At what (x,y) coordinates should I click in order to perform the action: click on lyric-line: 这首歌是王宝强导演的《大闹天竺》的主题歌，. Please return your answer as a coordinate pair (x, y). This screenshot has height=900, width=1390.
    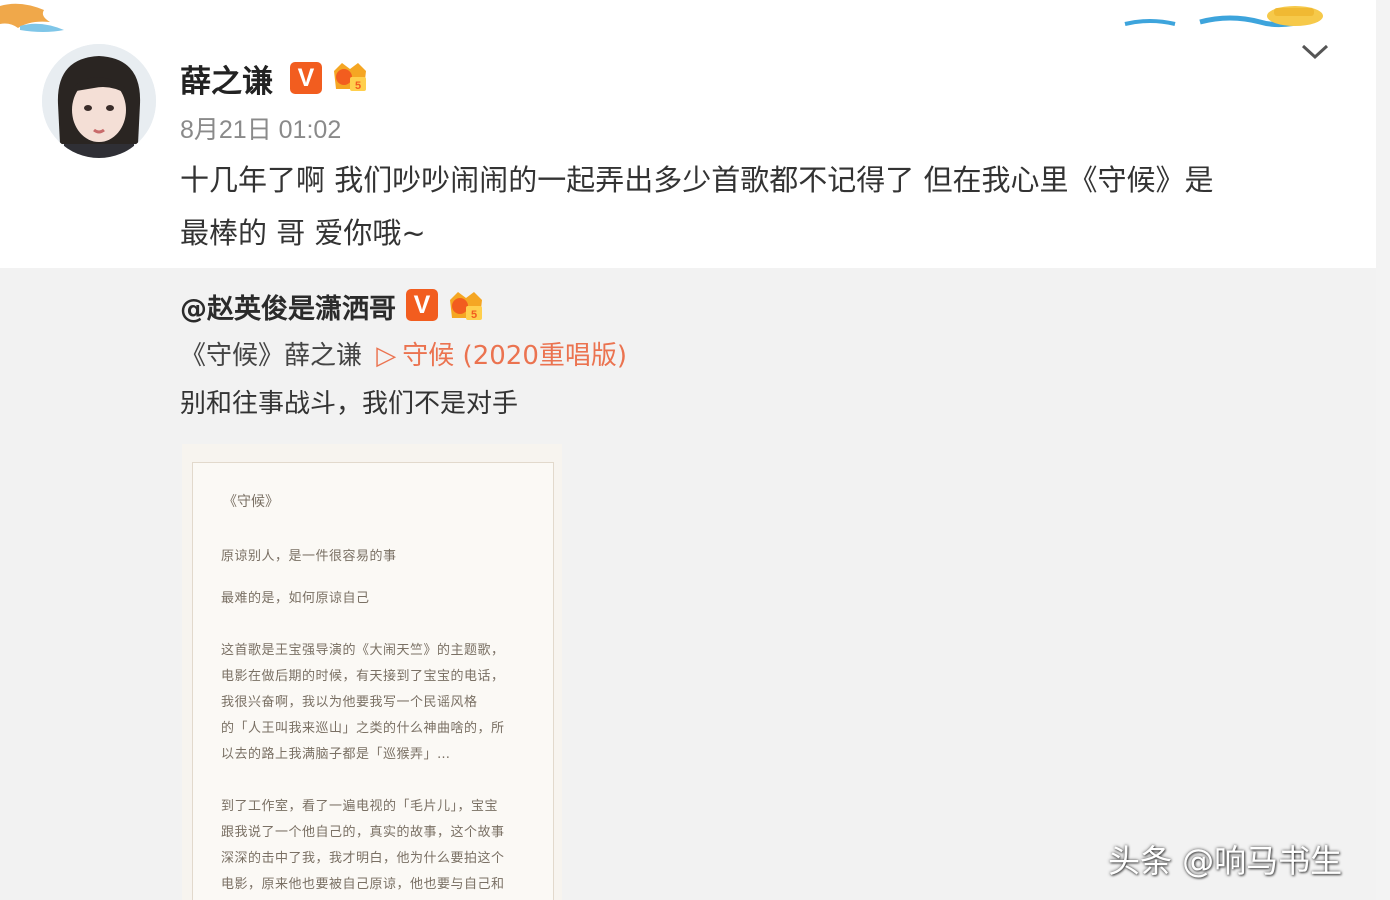
    Looking at the image, I should click on (363, 650).